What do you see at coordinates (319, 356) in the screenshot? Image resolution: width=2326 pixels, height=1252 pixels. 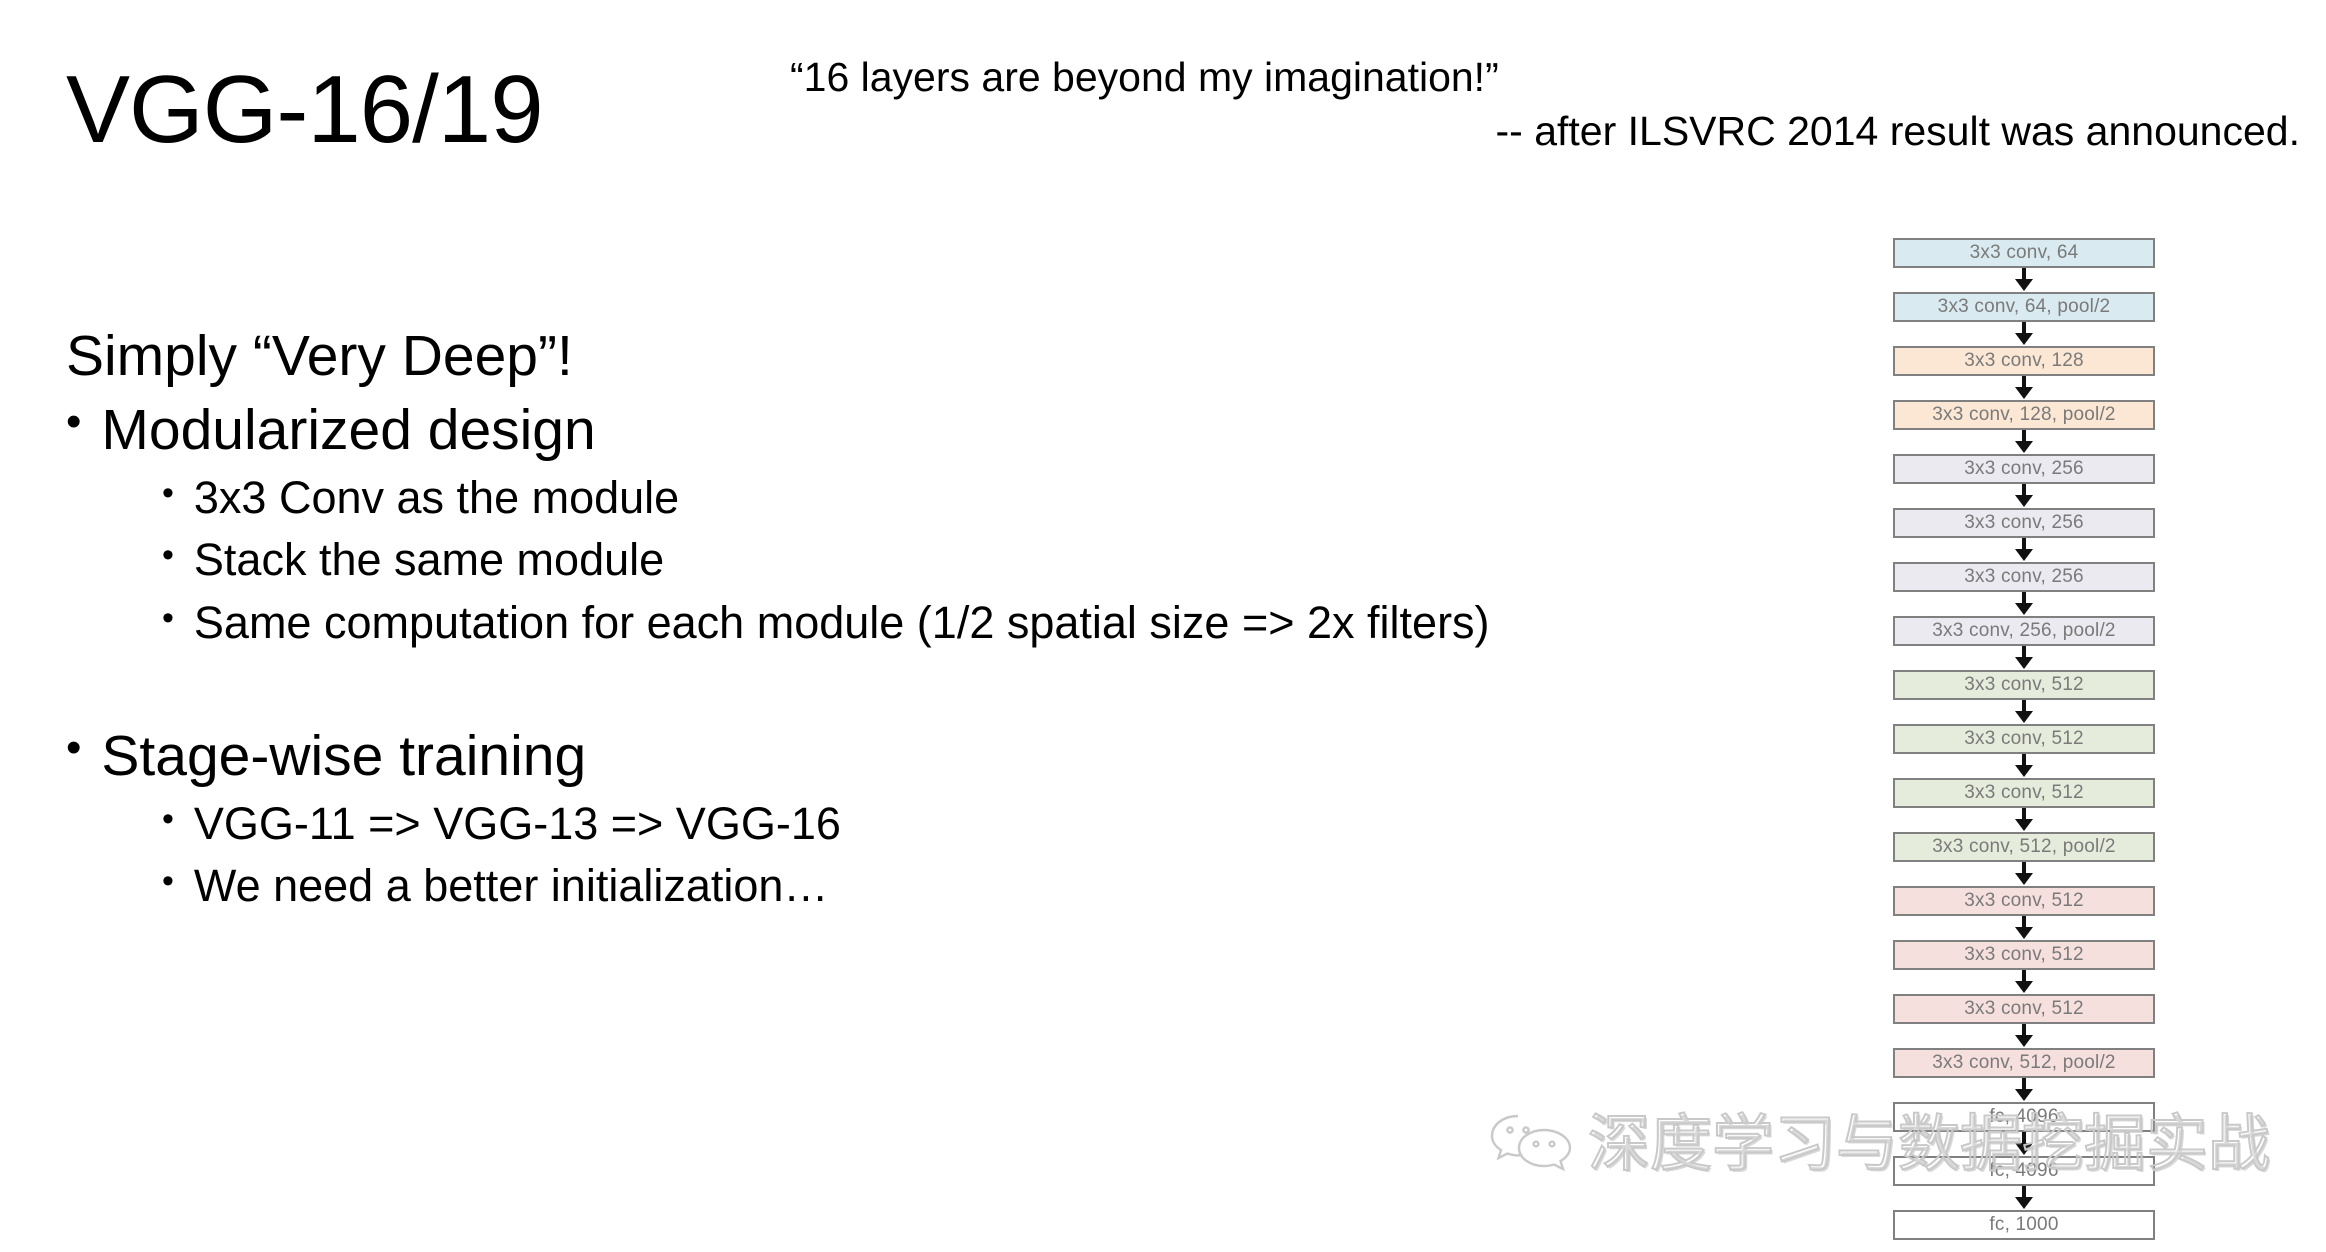 I see `body-heading-label: Simply “Very Deep”!` at bounding box center [319, 356].